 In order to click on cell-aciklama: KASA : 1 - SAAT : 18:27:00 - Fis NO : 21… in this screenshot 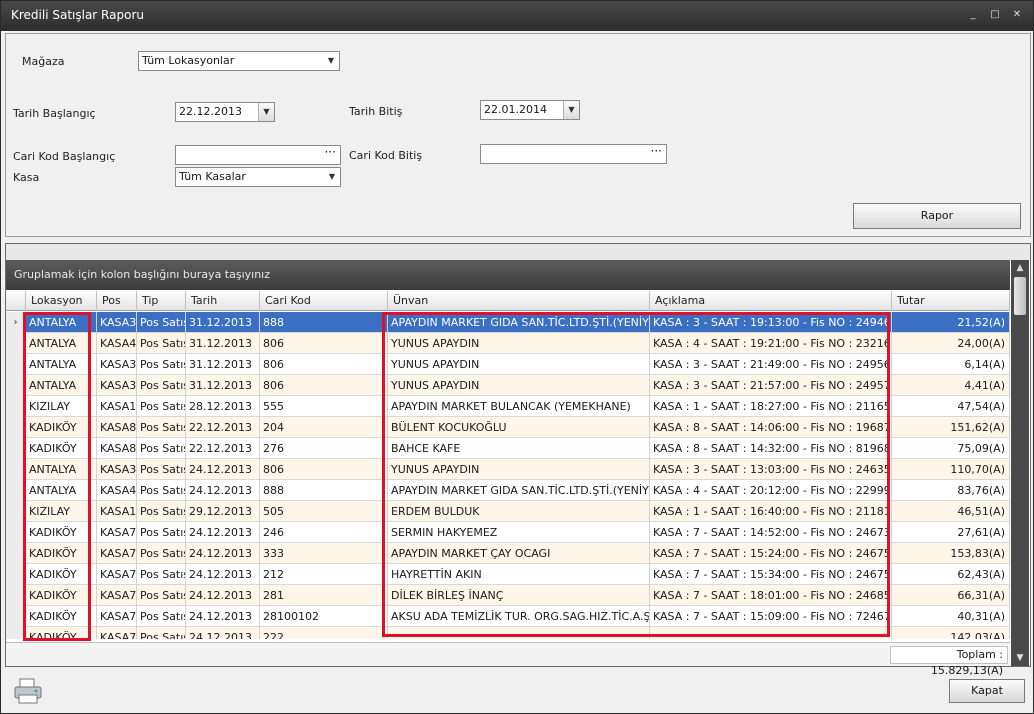, I will do `click(771, 406)`.